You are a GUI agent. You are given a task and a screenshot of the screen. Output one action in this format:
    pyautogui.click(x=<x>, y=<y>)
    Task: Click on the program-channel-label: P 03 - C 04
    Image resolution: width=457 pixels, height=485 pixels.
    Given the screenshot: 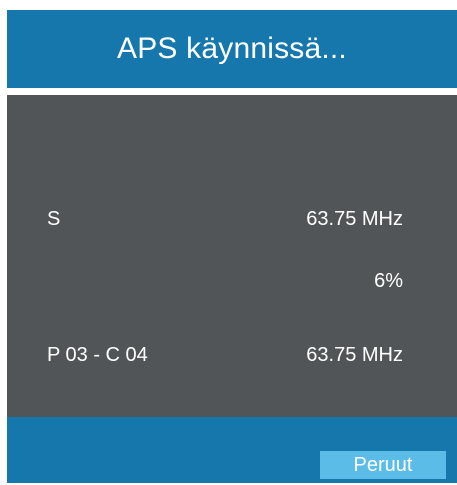 What is the action you would take?
    pyautogui.click(x=97, y=355)
    